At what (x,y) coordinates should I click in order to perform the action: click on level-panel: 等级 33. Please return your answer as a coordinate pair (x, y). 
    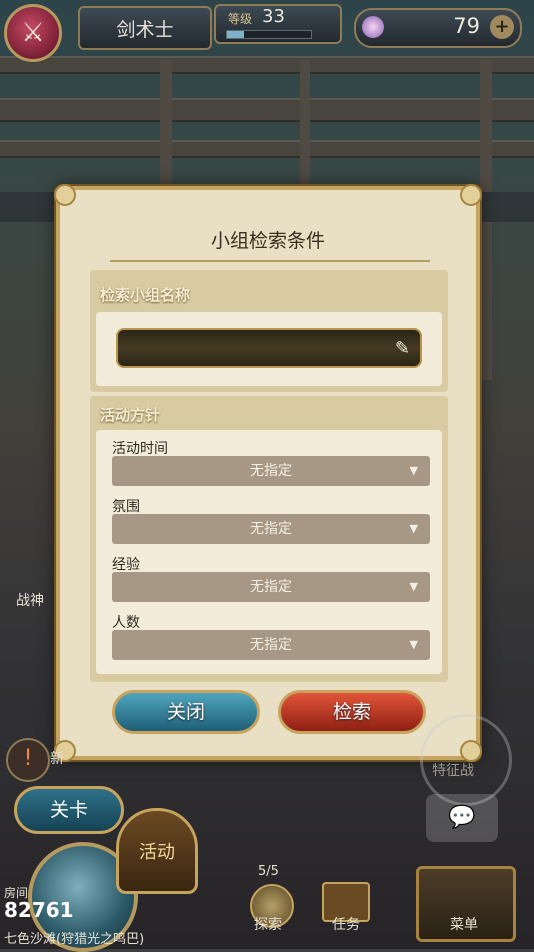
    Looking at the image, I should click on (278, 24).